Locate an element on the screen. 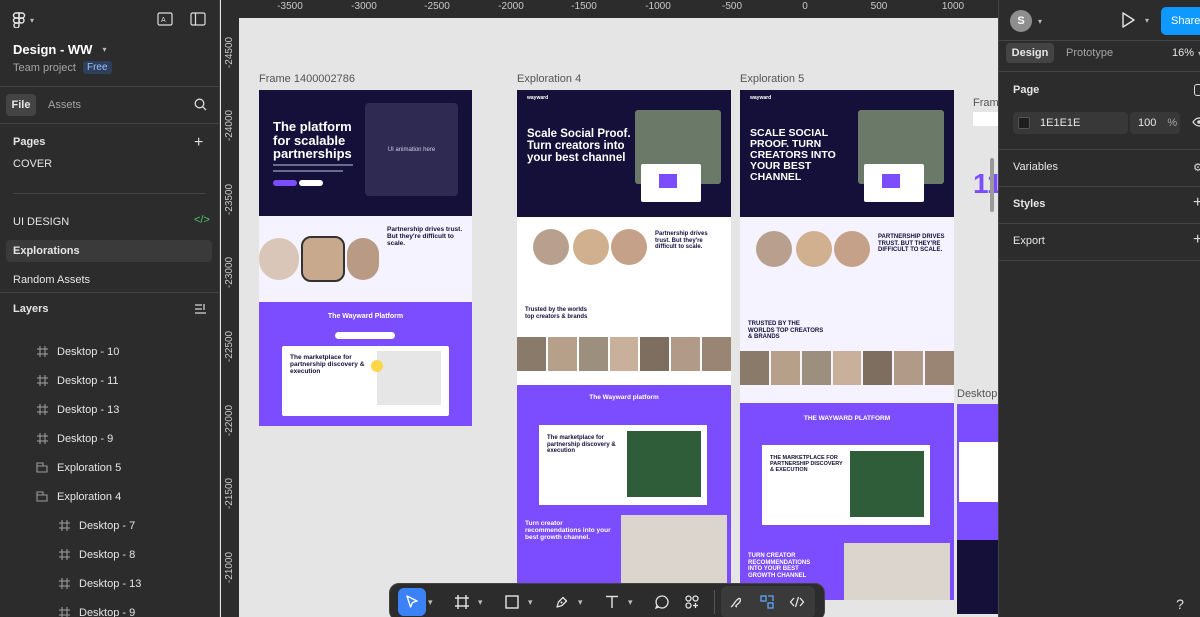  search-button is located at coordinates (200, 104).